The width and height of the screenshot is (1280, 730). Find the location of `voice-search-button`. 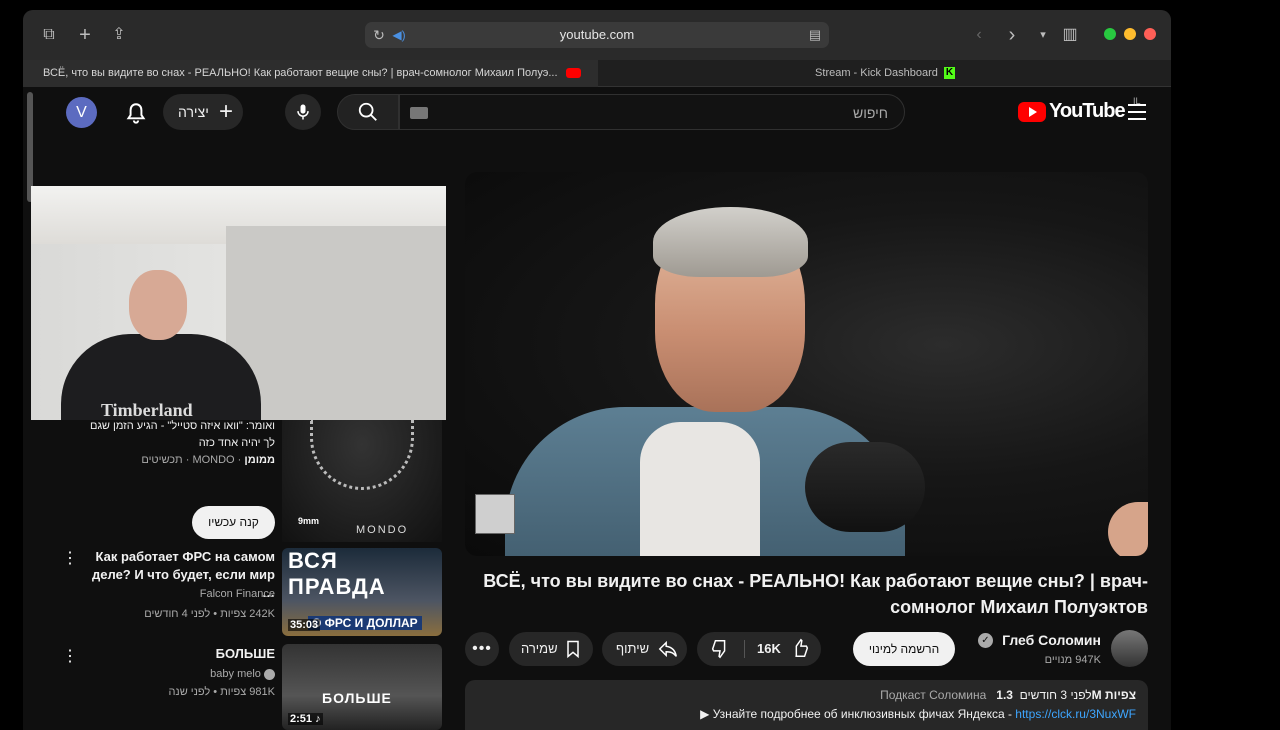

voice-search-button is located at coordinates (303, 112).